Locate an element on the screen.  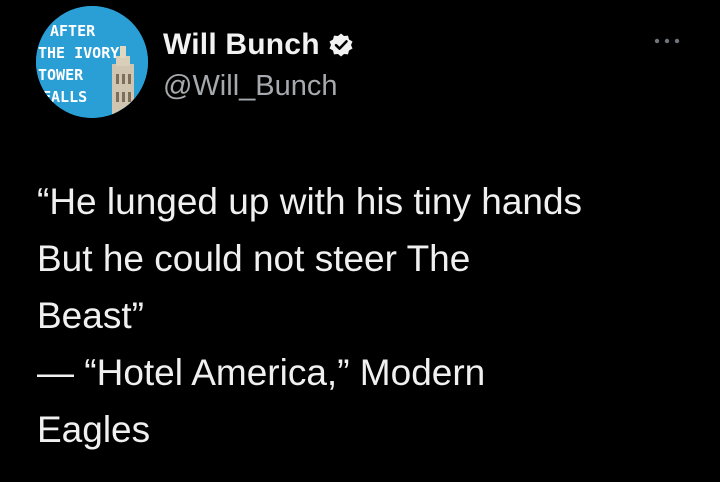
book-cover-avatar-image: AFTER THE IVORY TOWER FALLS is located at coordinates (92, 62).